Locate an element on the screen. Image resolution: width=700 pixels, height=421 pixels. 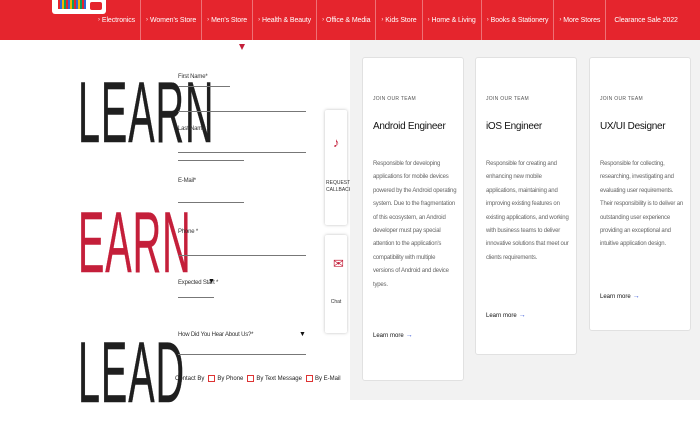
option-phone-label: By Phone is located at coordinates (230, 378).